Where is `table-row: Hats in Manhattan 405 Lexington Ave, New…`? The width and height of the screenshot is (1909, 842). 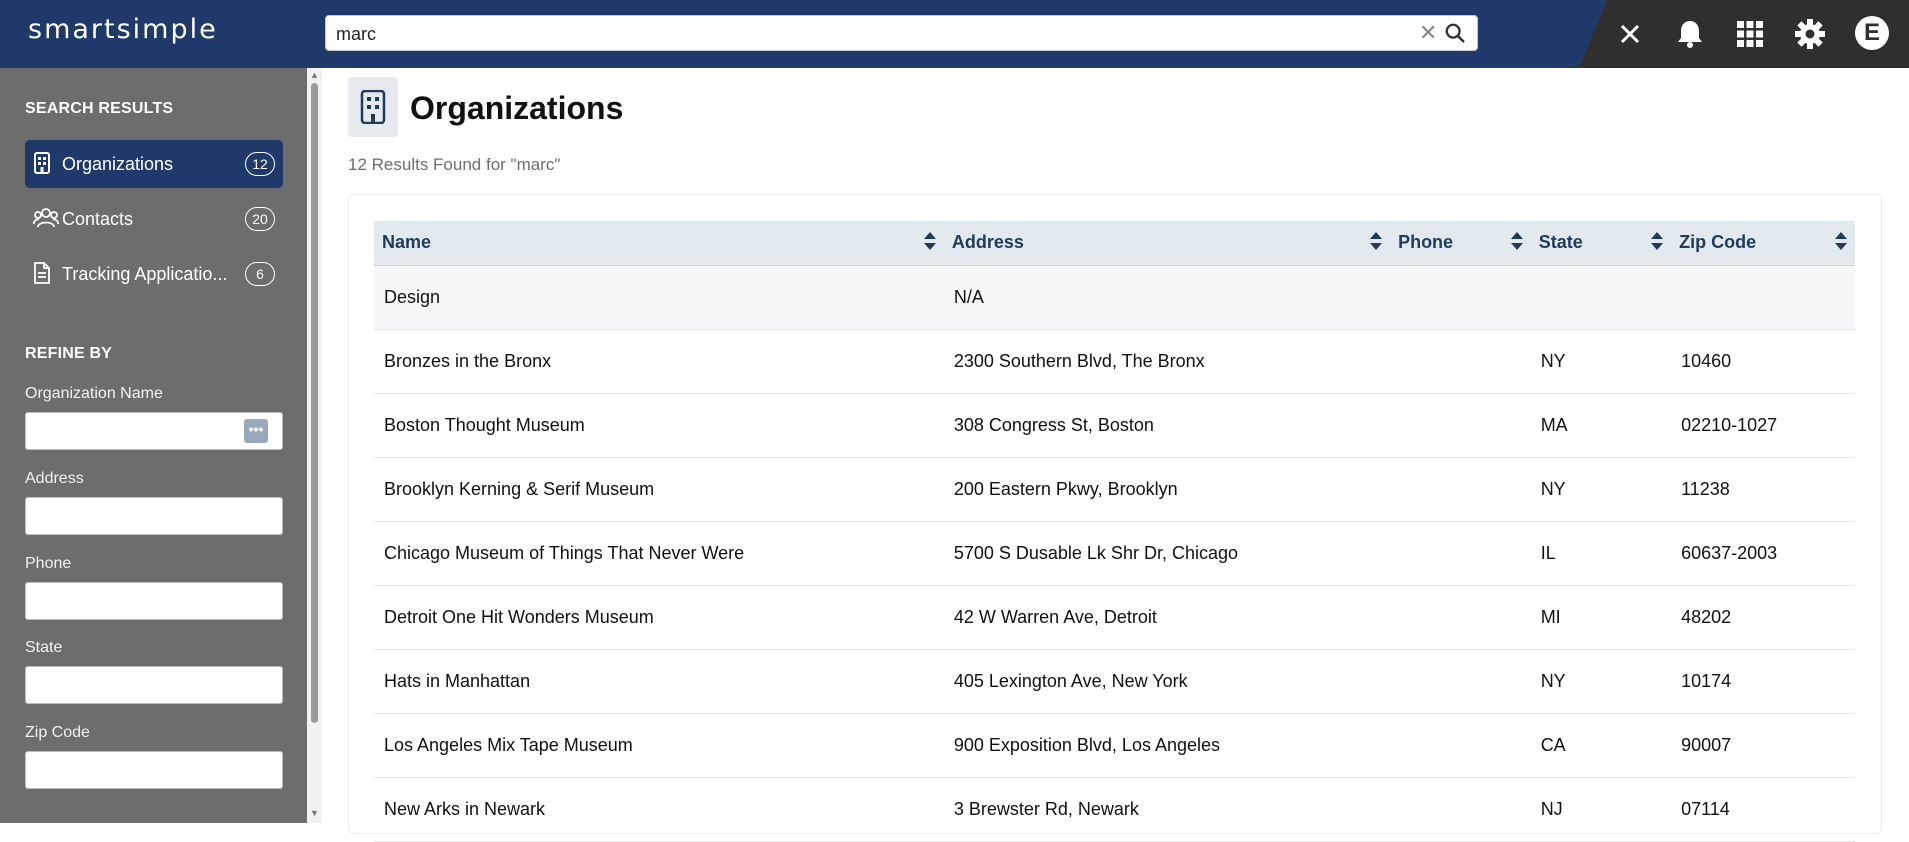 table-row: Hats in Manhattan 405 Lexington Ave, New… is located at coordinates (1114, 681).